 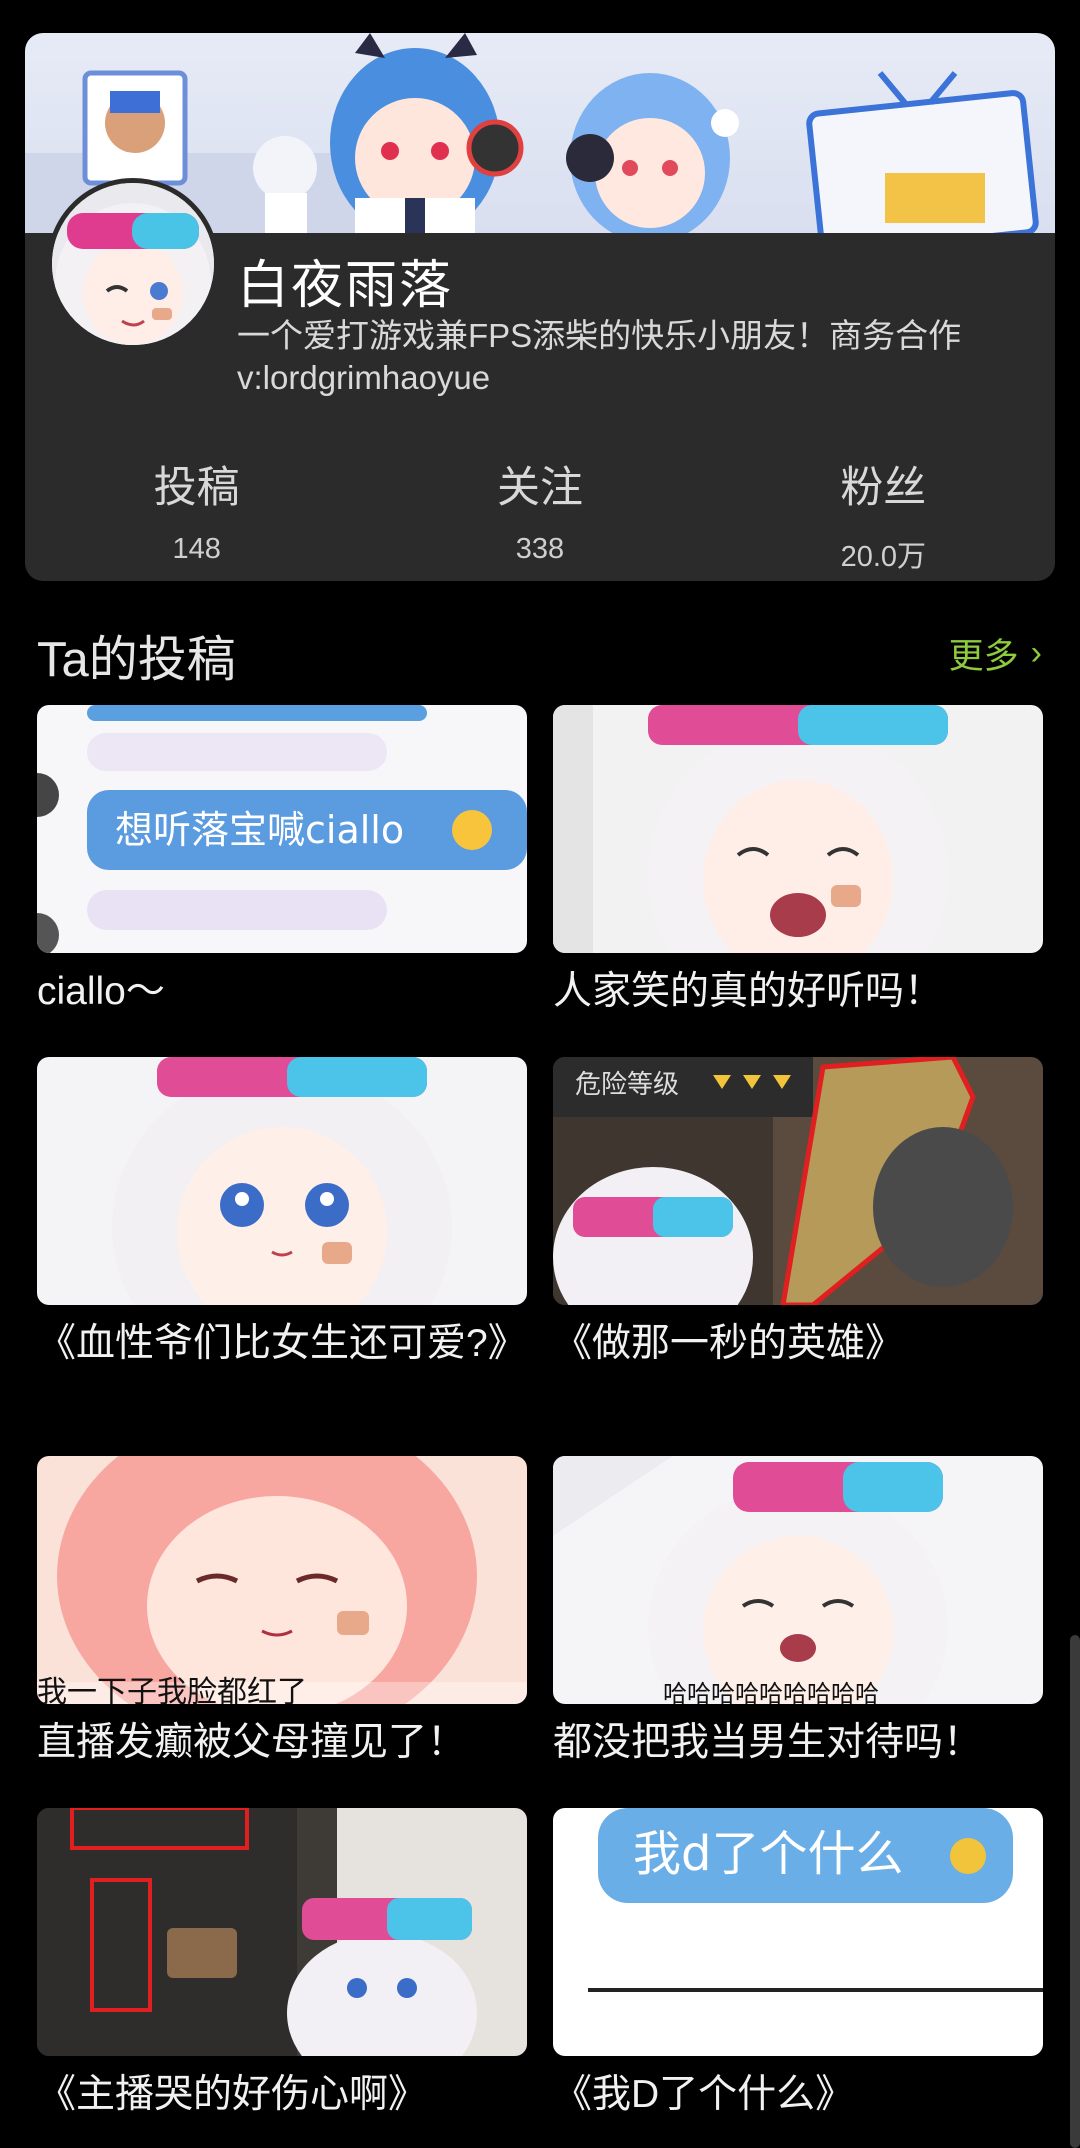 I want to click on stat-label: 投稿, so click(x=196, y=488).